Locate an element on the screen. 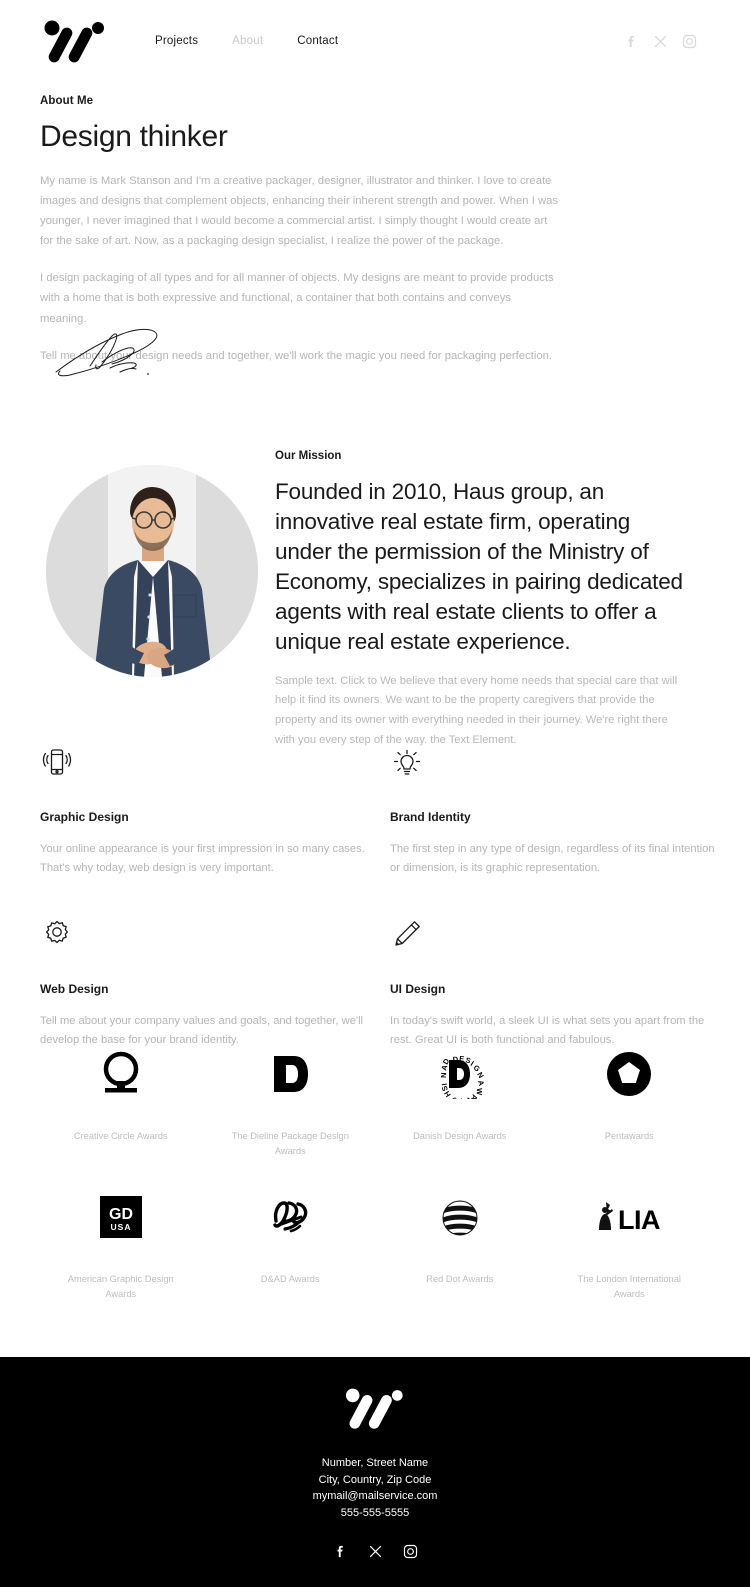 The width and height of the screenshot is (750, 1587). award-item: GD USA American Graphic Design Awards is located at coordinates (121, 1245).